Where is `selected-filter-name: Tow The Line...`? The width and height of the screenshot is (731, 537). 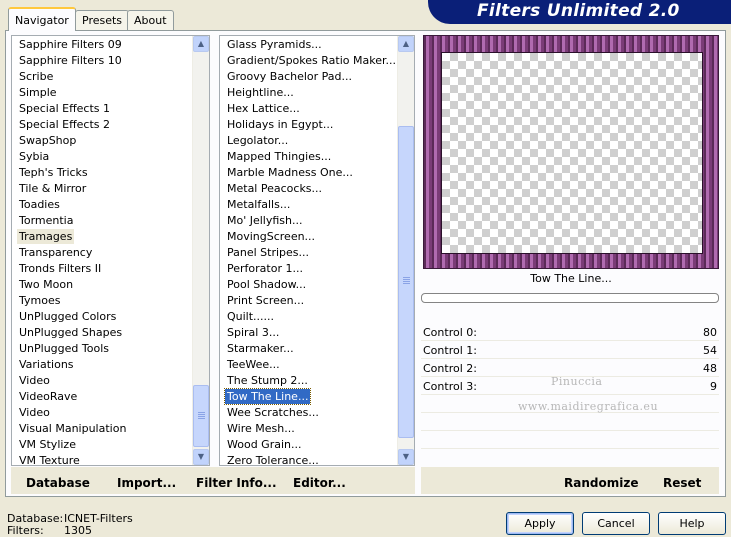 selected-filter-name: Tow The Line... is located at coordinates (571, 278).